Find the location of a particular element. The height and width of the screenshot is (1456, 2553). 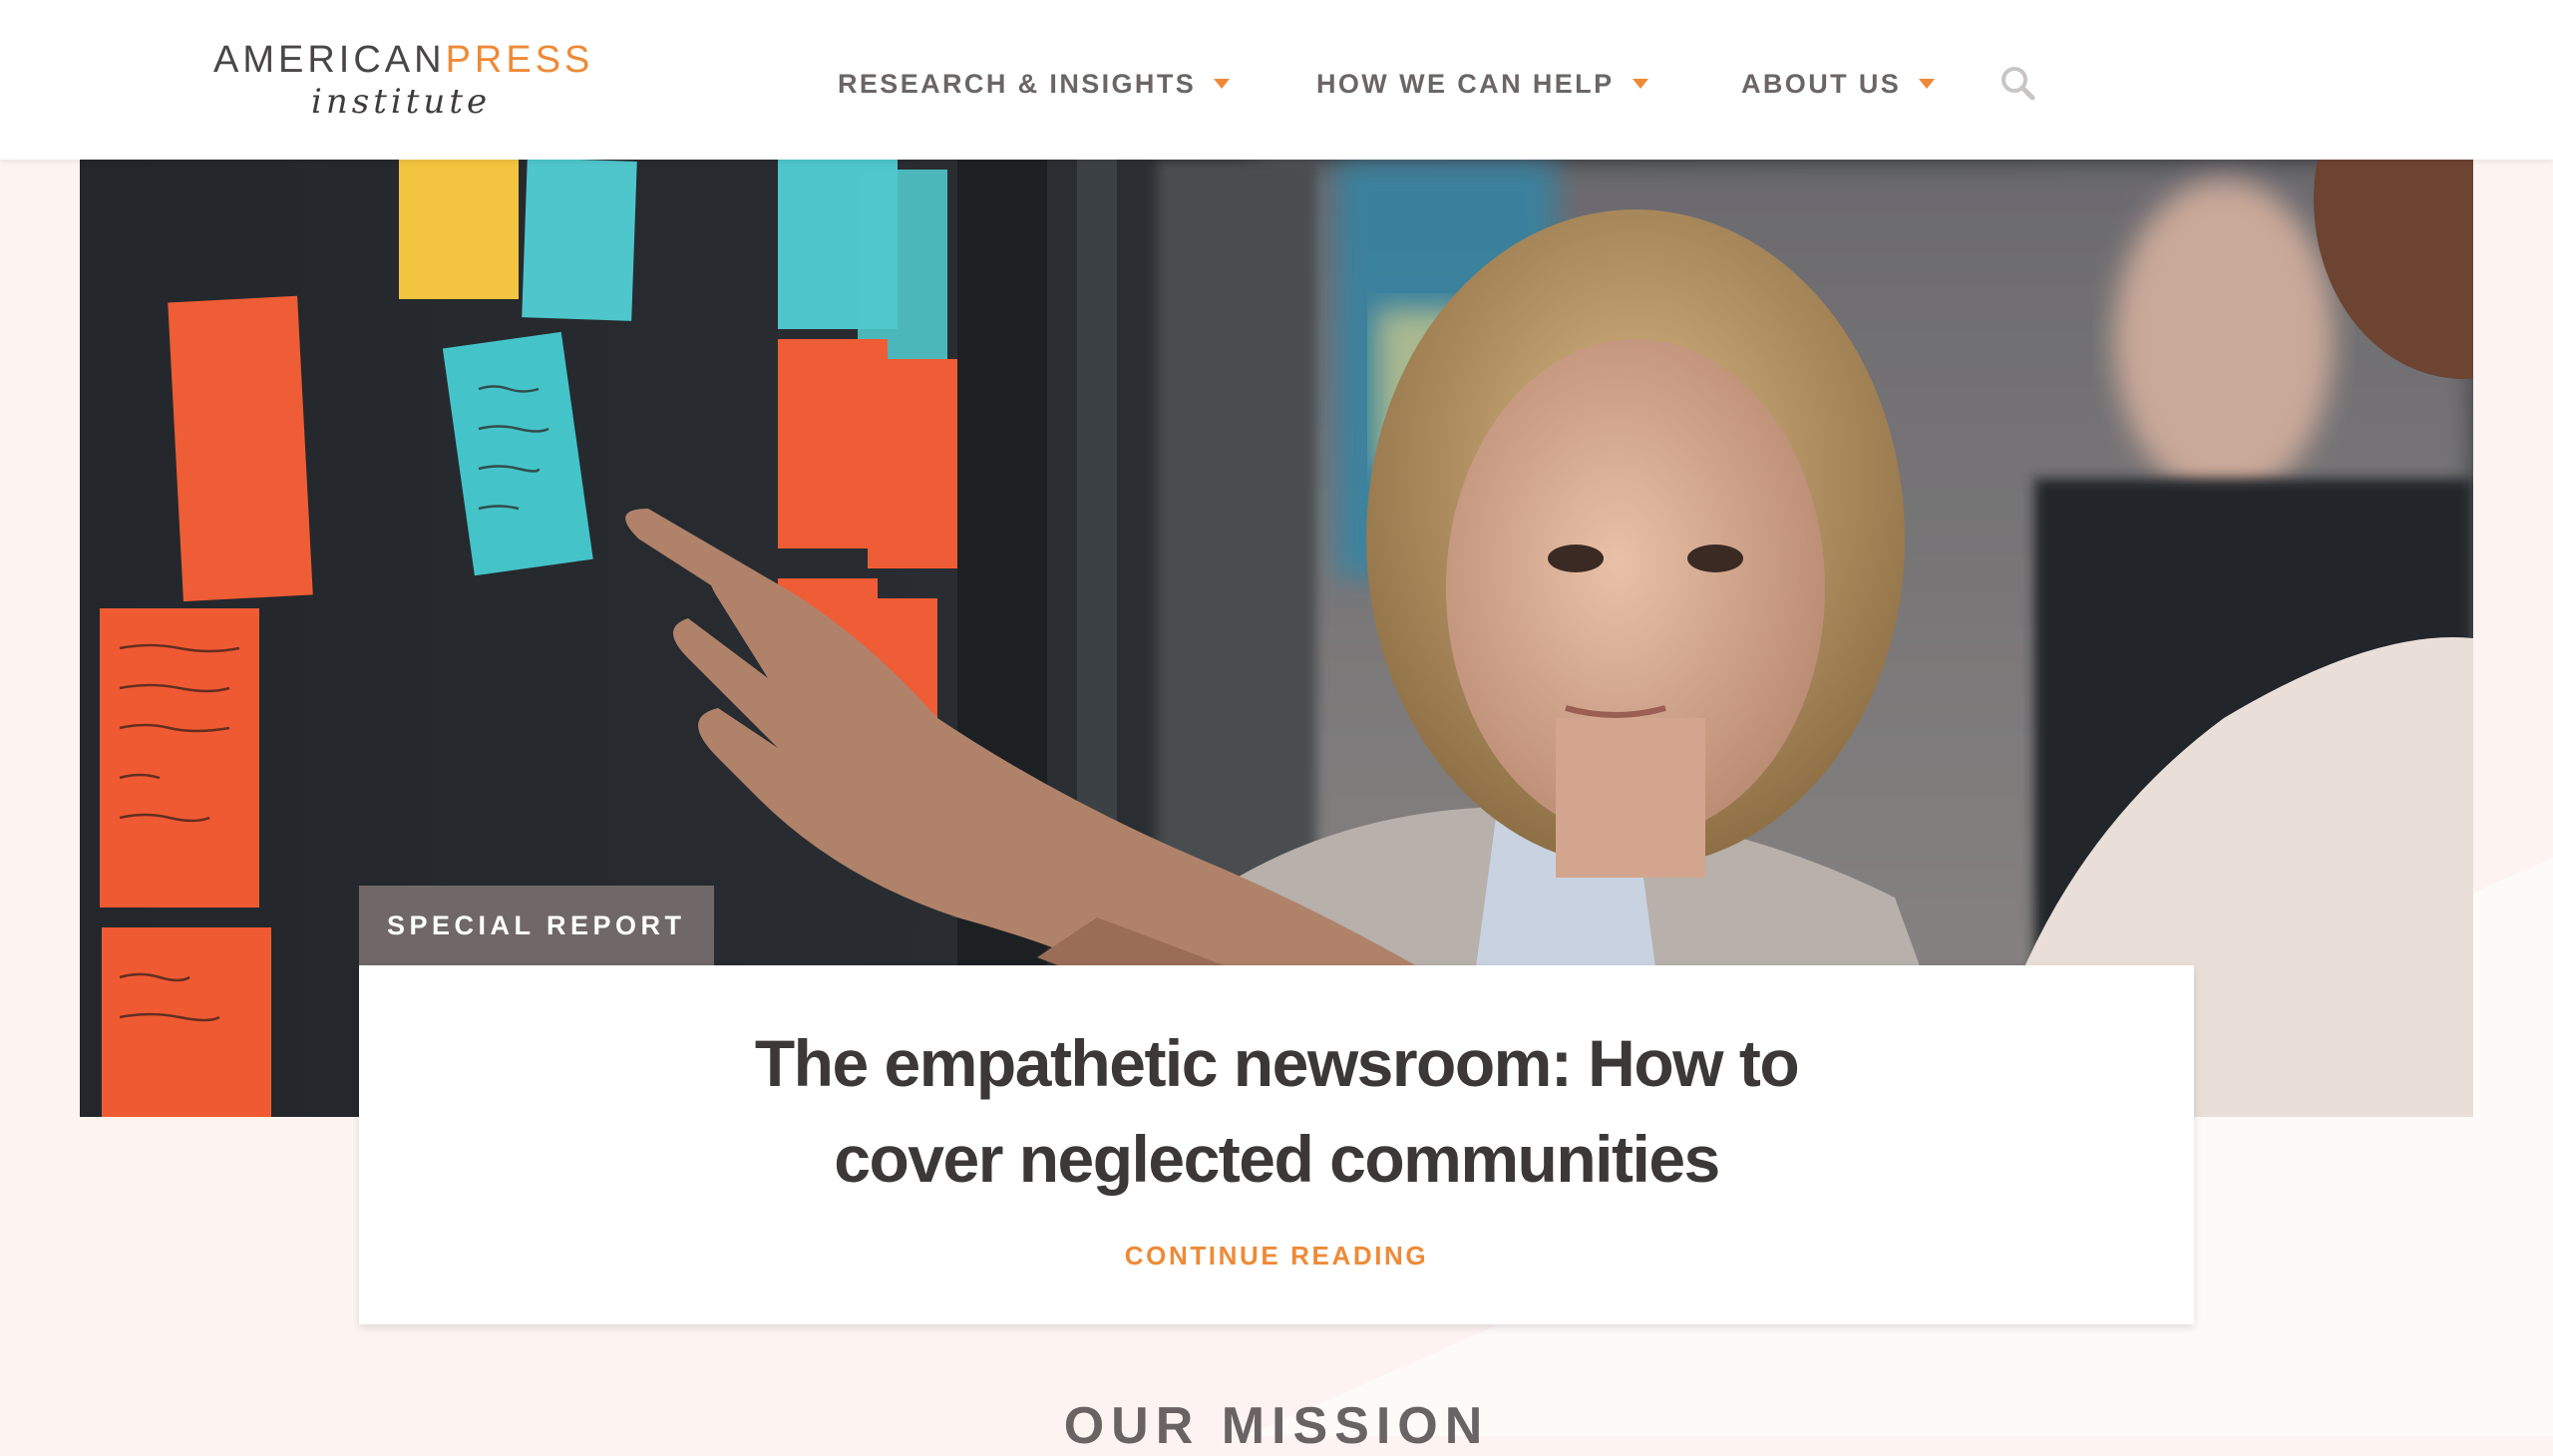

category-tag: SPECIAL REPORT is located at coordinates (536, 925).